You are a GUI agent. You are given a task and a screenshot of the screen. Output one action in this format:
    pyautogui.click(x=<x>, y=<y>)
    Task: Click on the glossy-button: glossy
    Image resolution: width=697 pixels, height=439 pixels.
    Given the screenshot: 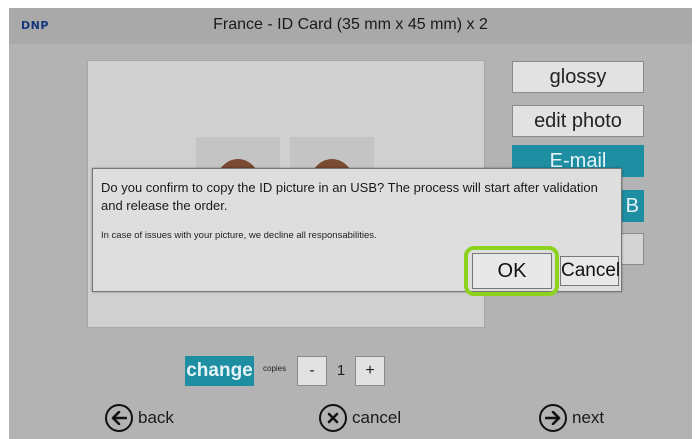 What is the action you would take?
    pyautogui.click(x=578, y=77)
    